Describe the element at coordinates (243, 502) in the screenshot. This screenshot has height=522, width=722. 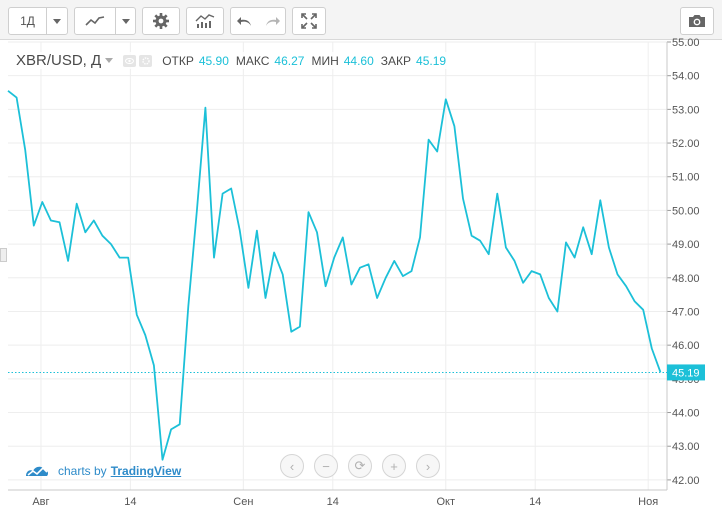
I see `x-tick-label: Сен` at that location.